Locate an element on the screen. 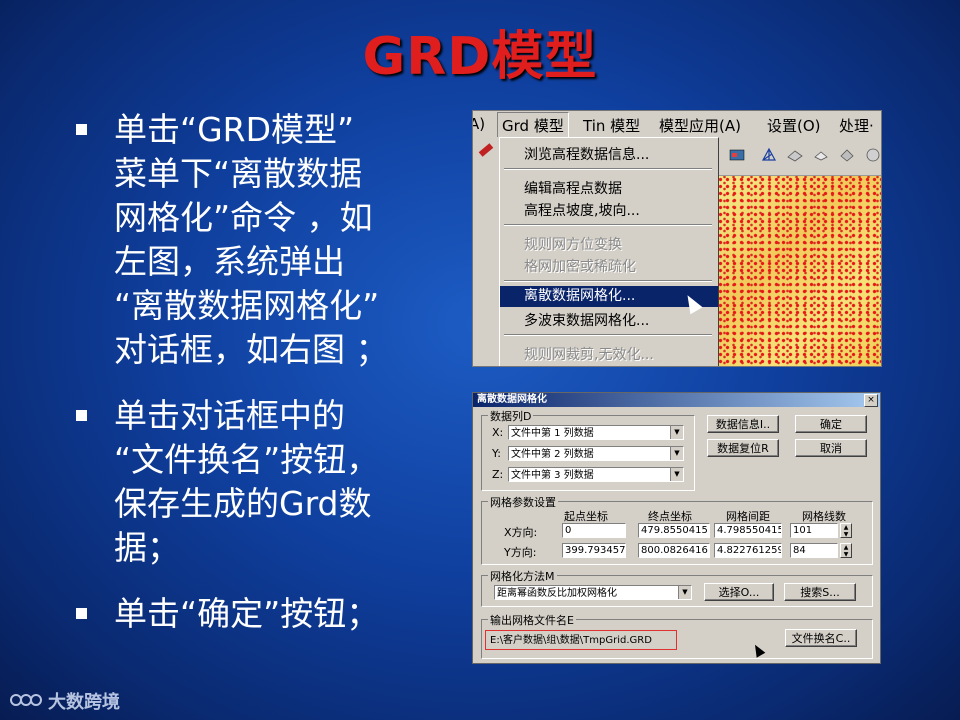  bullet-item: 单击对话框中的 “文件换名”按钮， 保存生成的Grd数 据； is located at coordinates (259, 482).